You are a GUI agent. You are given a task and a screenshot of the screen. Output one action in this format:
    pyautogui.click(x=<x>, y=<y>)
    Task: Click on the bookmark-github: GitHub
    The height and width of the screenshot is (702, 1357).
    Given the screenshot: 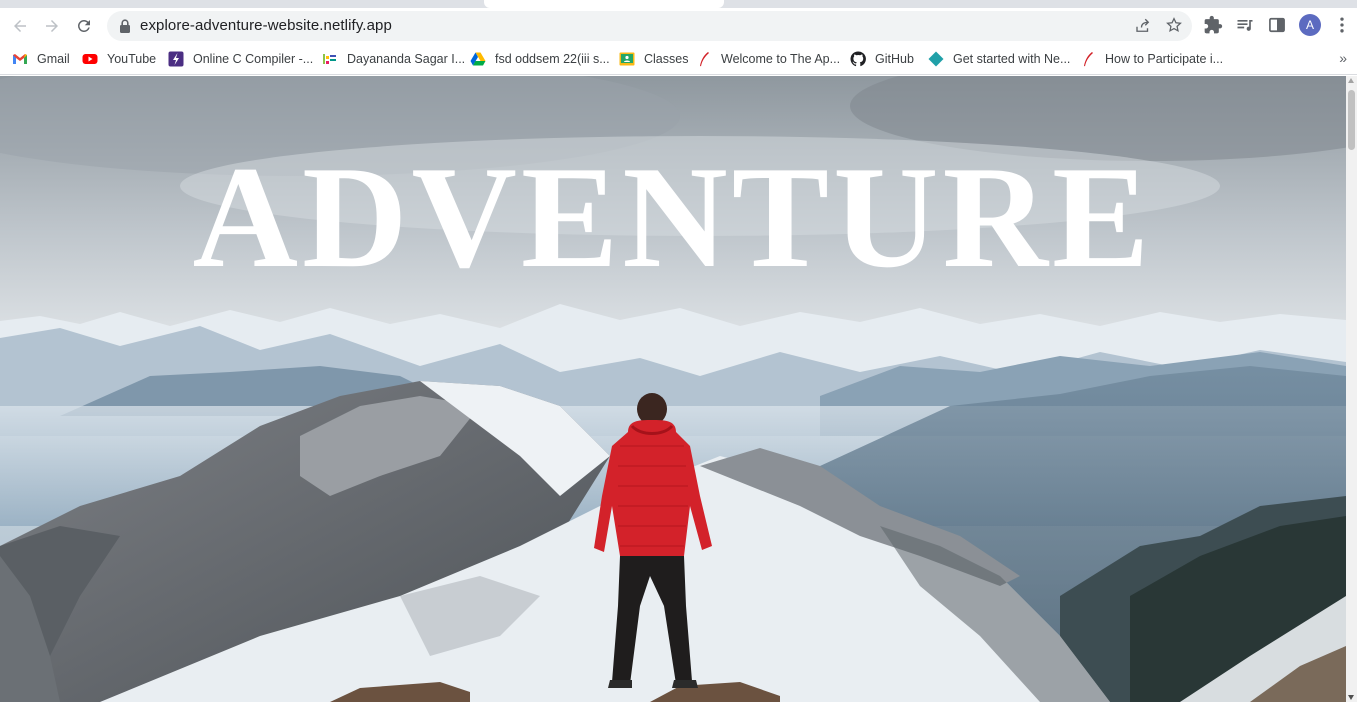 What is the action you would take?
    pyautogui.click(x=882, y=59)
    